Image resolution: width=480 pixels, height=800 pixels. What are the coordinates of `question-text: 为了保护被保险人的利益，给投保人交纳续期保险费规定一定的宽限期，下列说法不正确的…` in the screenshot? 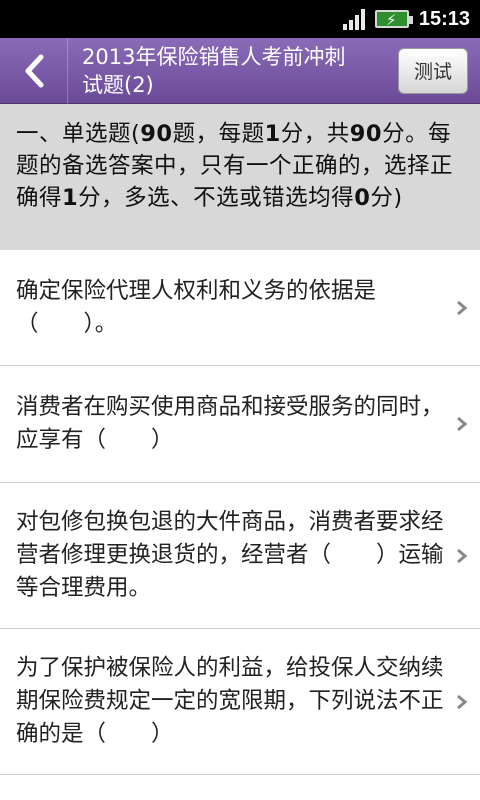 It's located at (230, 701).